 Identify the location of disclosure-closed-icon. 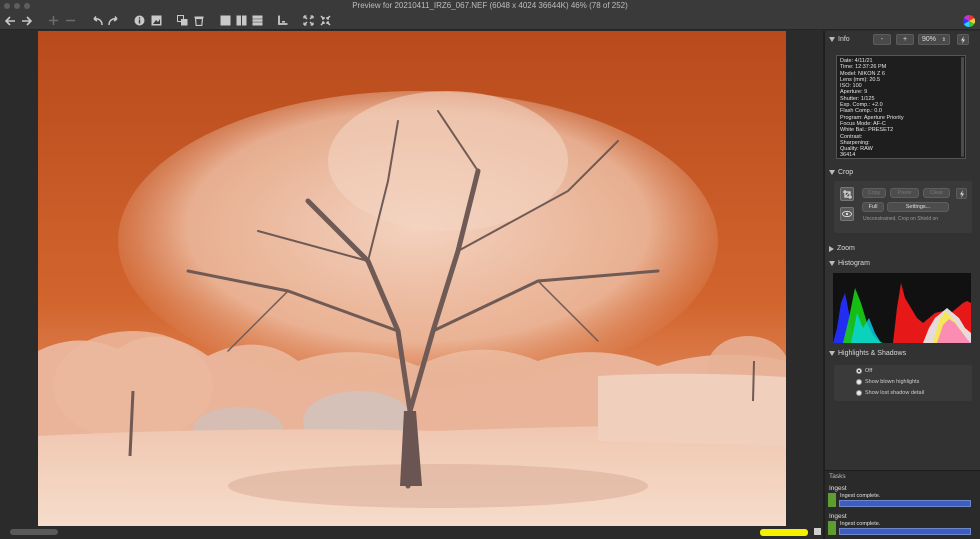
(831, 248).